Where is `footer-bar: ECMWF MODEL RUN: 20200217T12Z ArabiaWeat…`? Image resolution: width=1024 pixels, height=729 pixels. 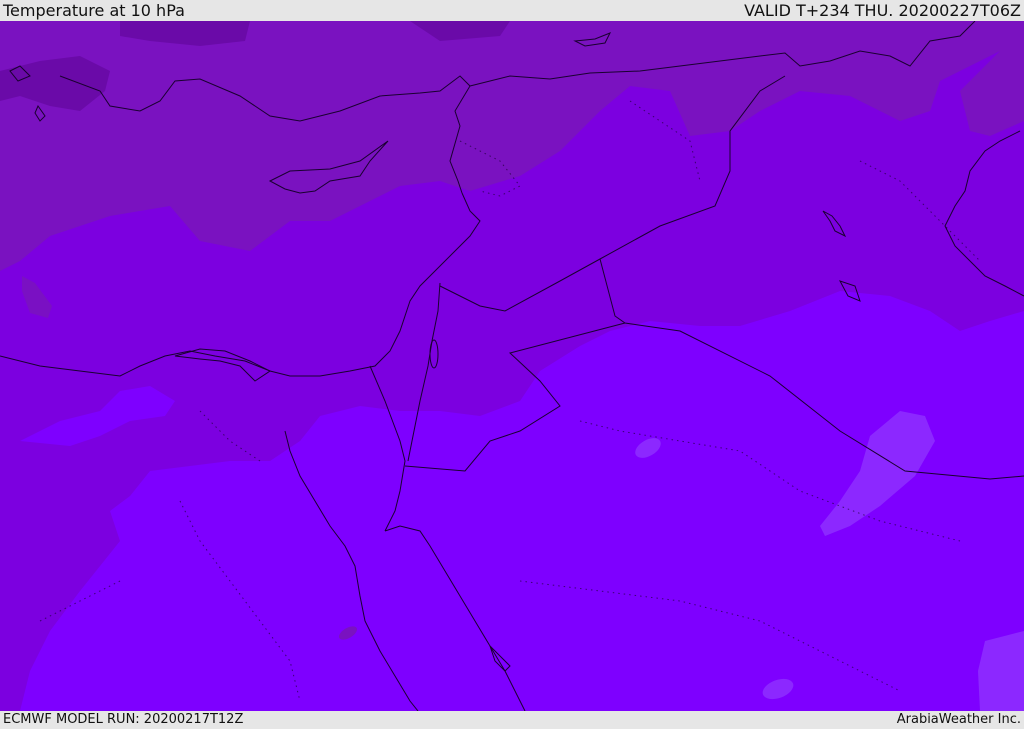
footer-bar: ECMWF MODEL RUN: 20200217T12Z ArabiaWeat… is located at coordinates (512, 720).